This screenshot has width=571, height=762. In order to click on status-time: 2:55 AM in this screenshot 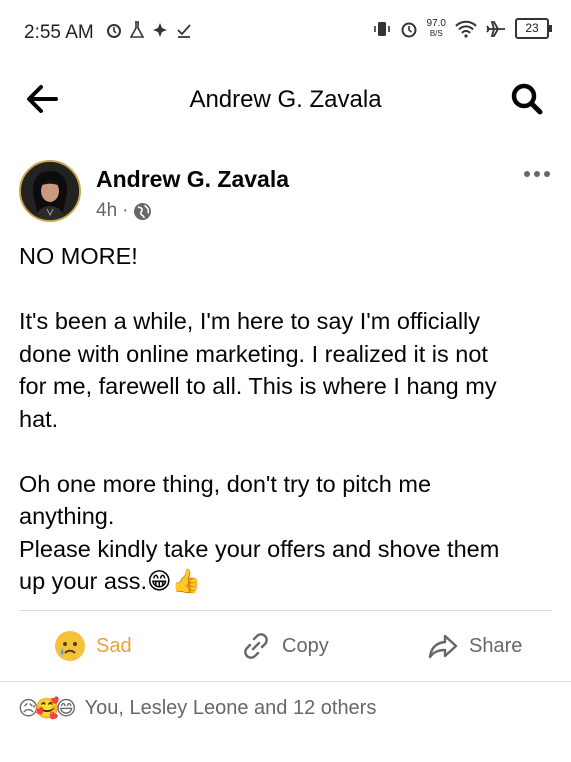, I will do `click(59, 32)`.